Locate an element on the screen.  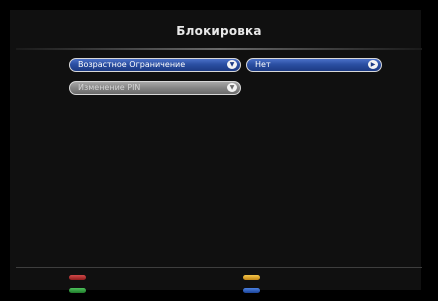
yellow-key-icon is located at coordinates (251, 277).